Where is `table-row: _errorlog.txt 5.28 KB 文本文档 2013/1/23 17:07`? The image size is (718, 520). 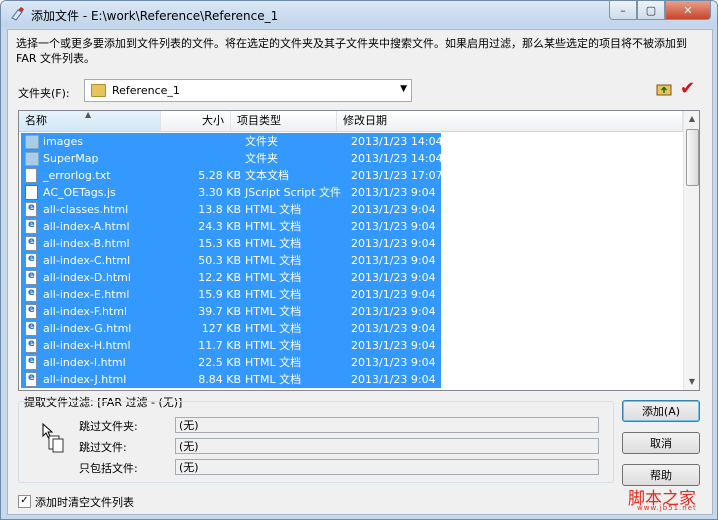
table-row: _errorlog.txt 5.28 KB 文本文档 2013/1/23 17:07 is located at coordinates (351, 175).